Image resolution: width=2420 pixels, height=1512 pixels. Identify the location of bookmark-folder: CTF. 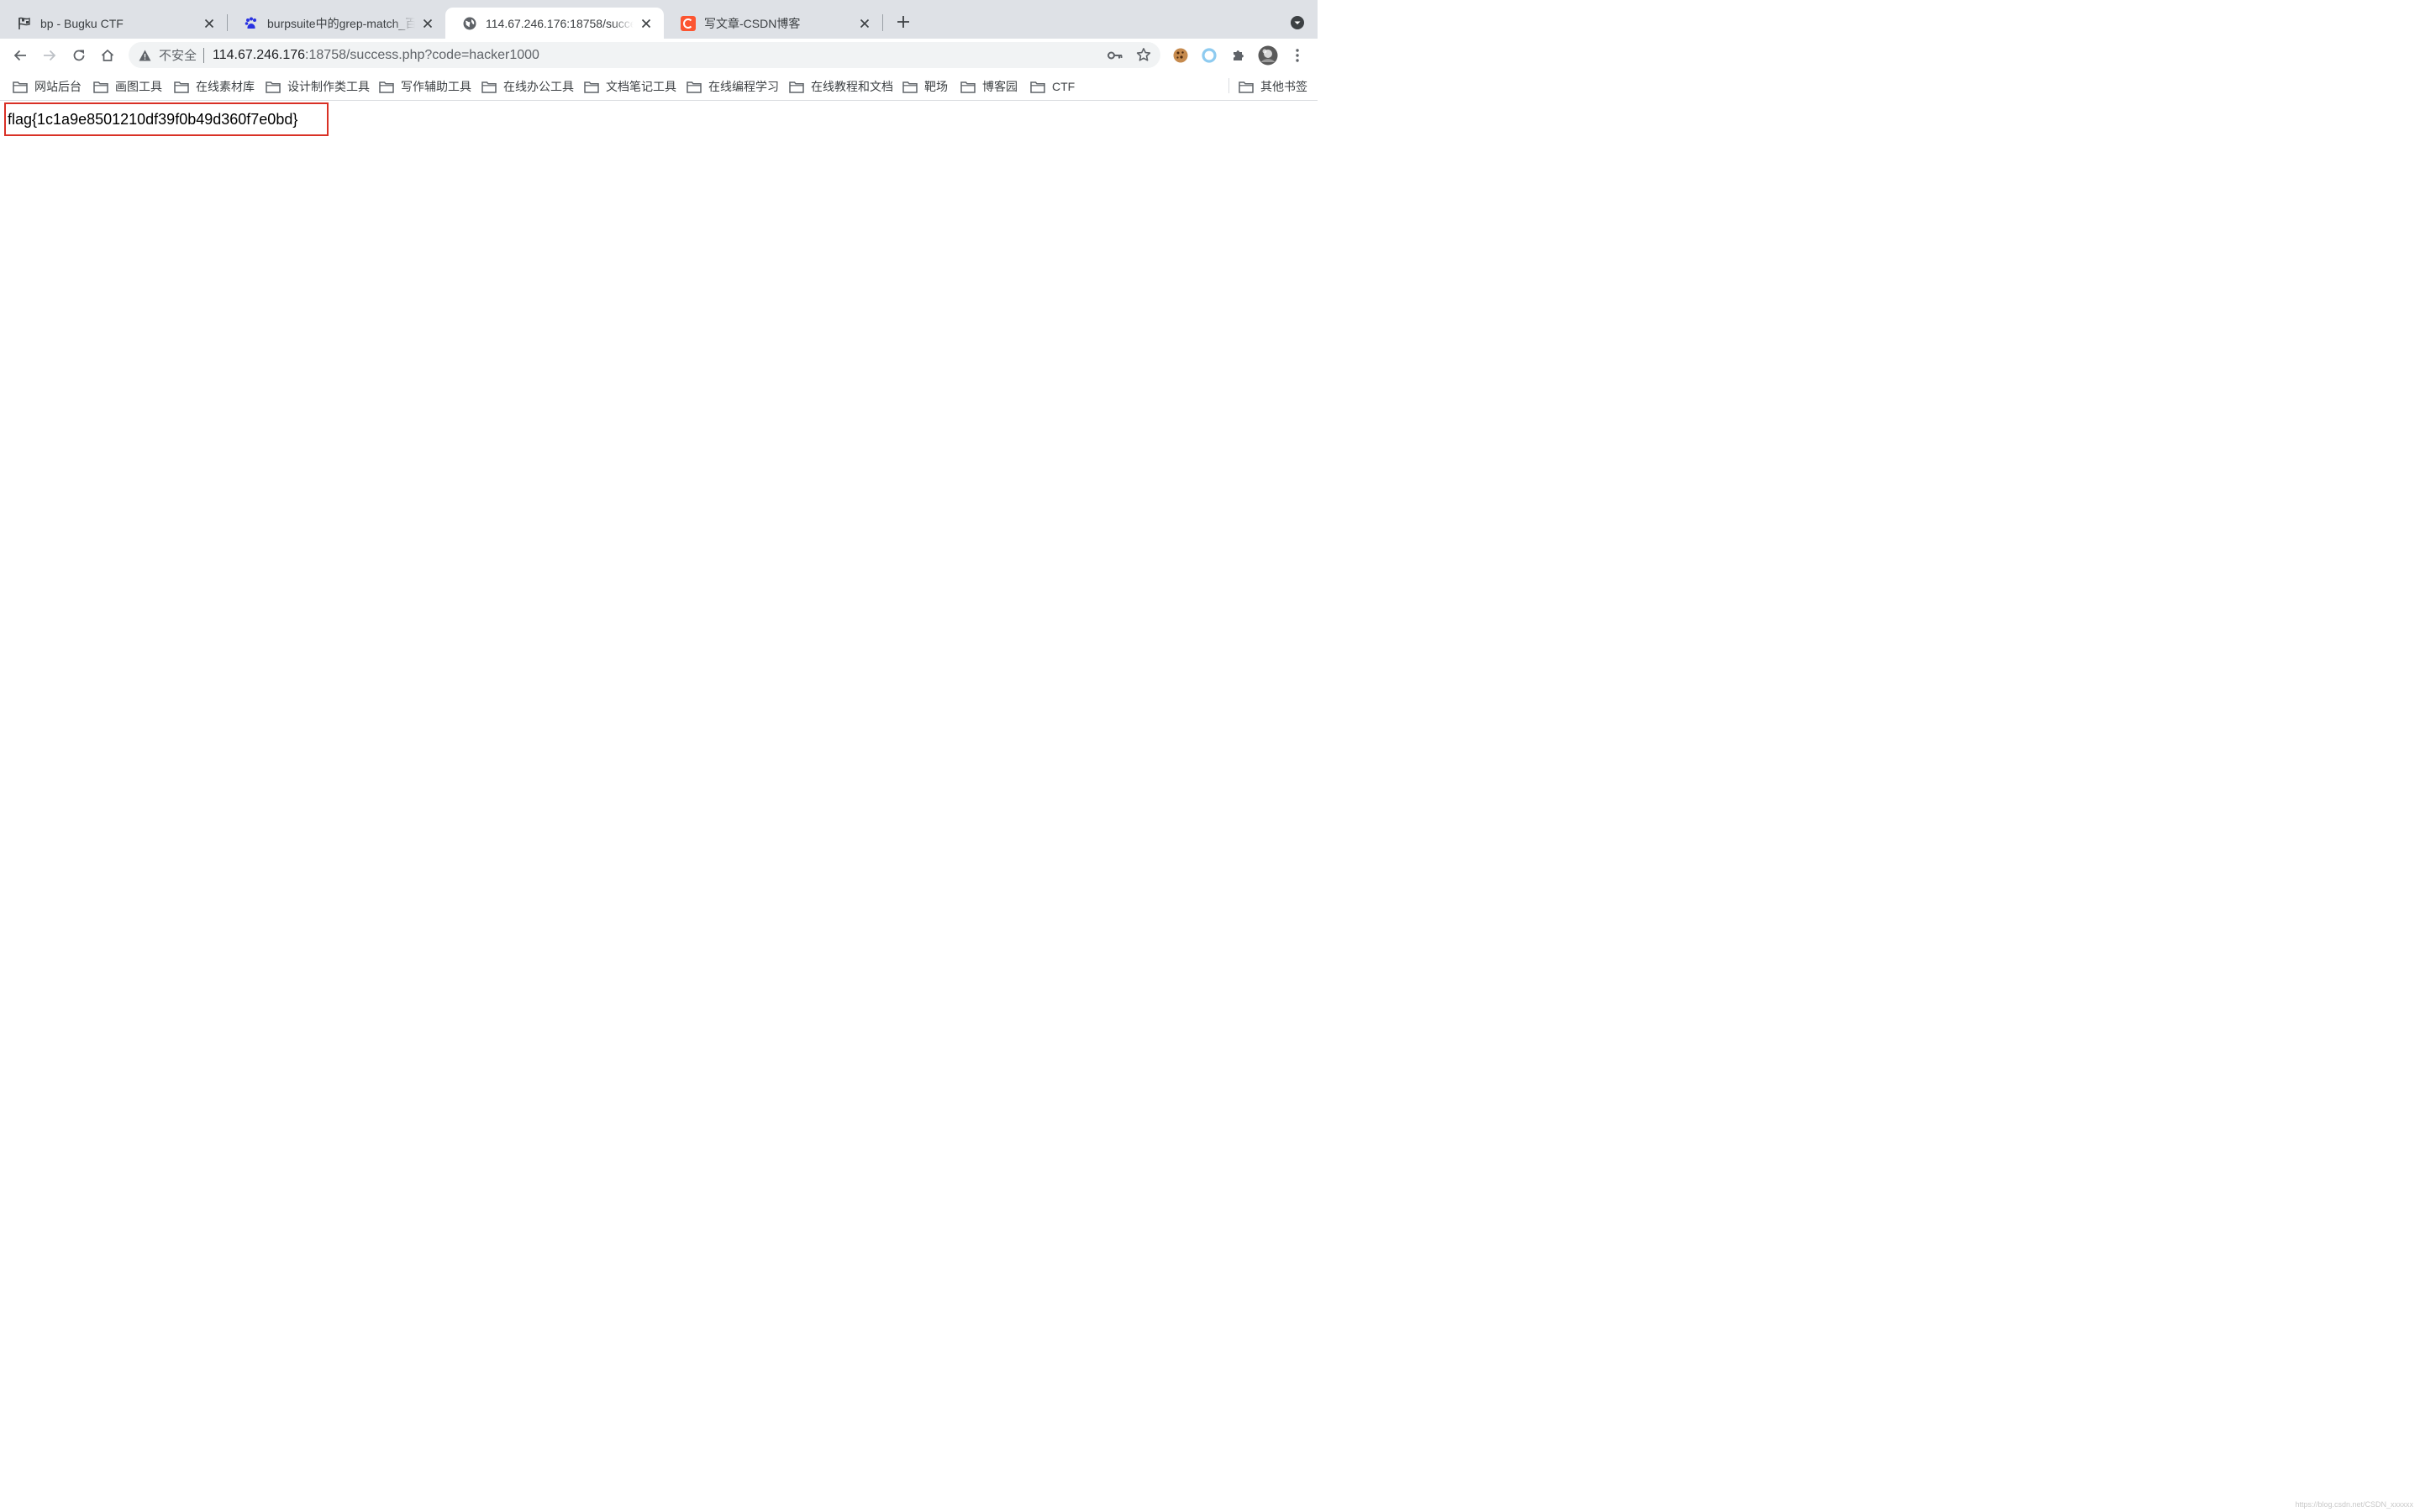
(1052, 86).